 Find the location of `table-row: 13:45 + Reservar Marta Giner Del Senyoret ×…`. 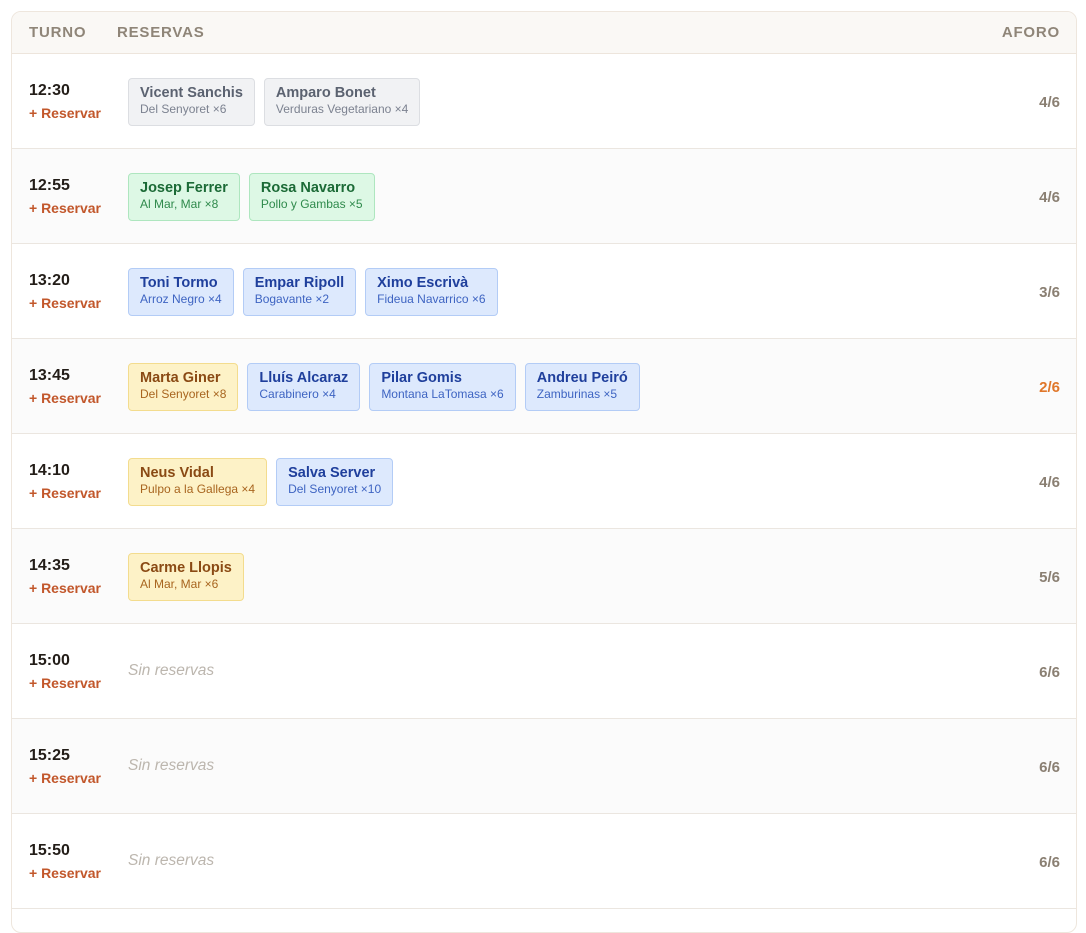

table-row: 13:45 + Reservar Marta Giner Del Senyoret ×… is located at coordinates (544, 386).